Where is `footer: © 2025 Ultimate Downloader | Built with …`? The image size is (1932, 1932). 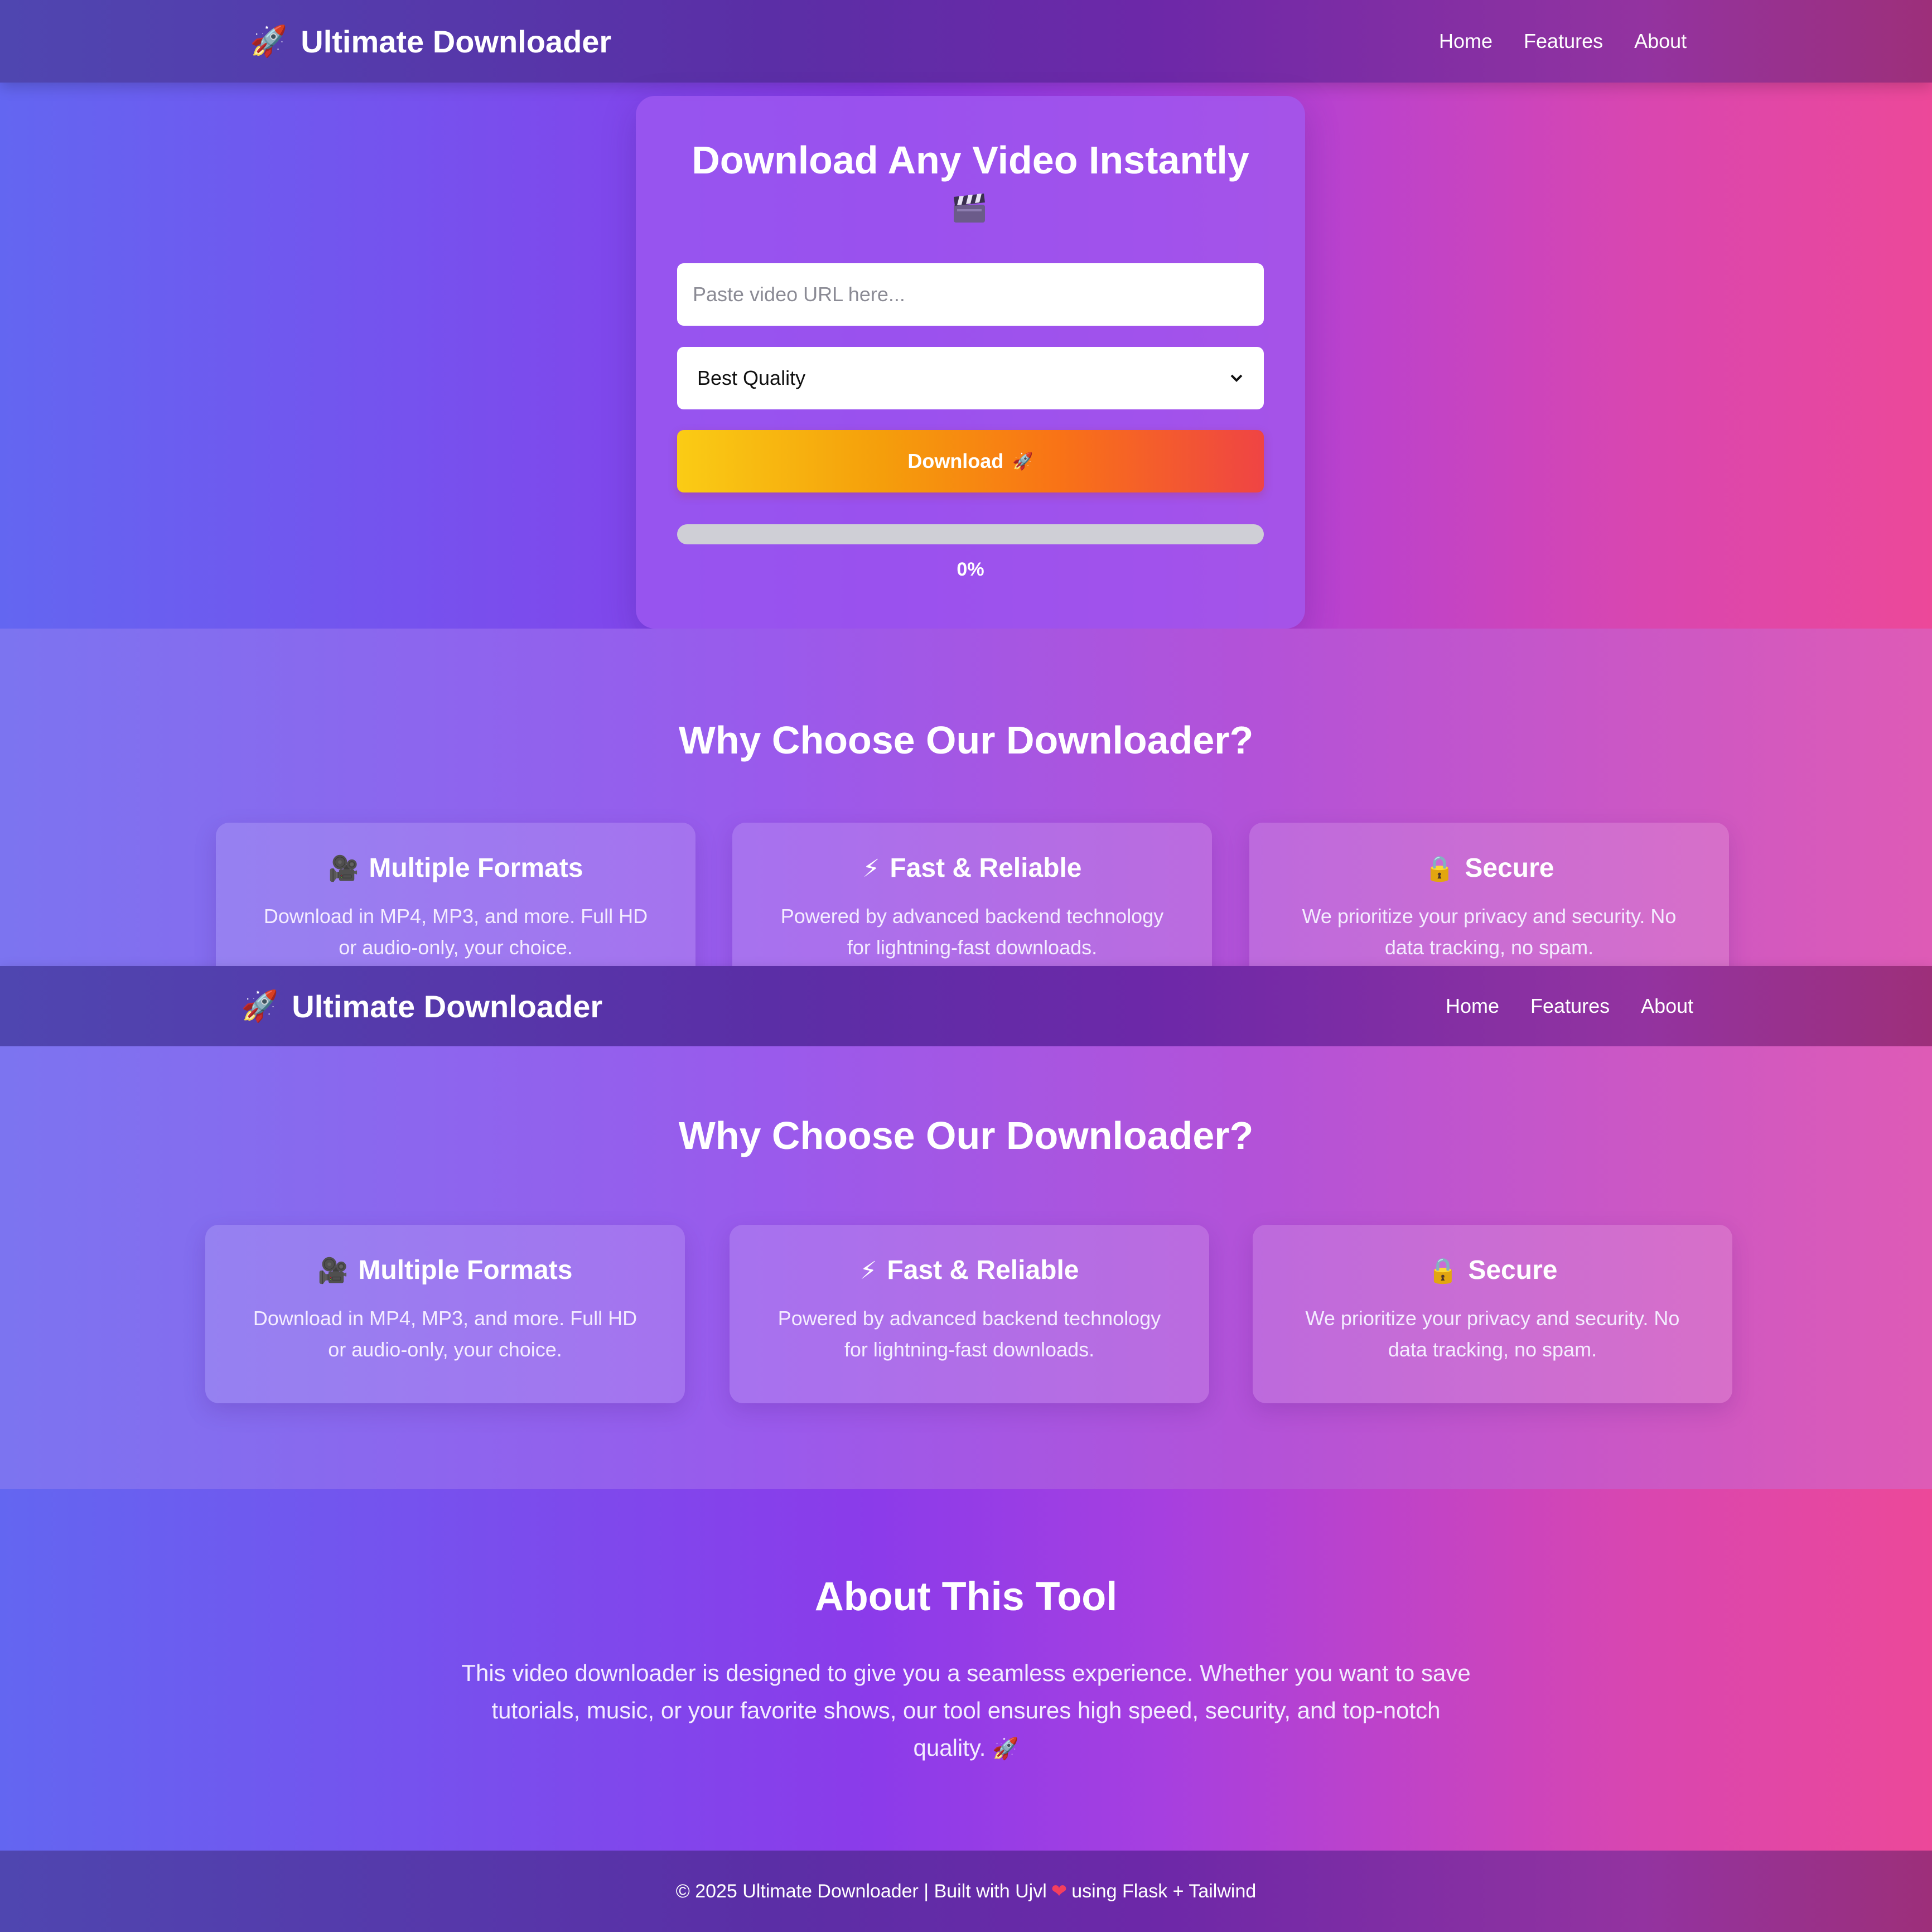
footer: © 2025 Ultimate Downloader | Built with … is located at coordinates (966, 1891).